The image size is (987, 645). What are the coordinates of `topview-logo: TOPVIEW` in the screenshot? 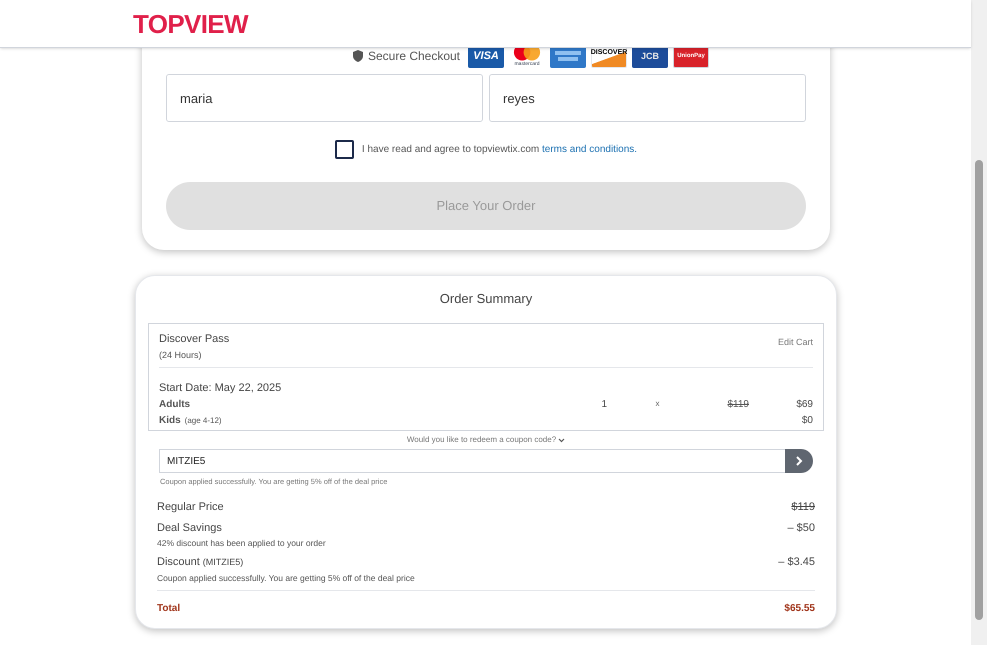 It's located at (190, 23).